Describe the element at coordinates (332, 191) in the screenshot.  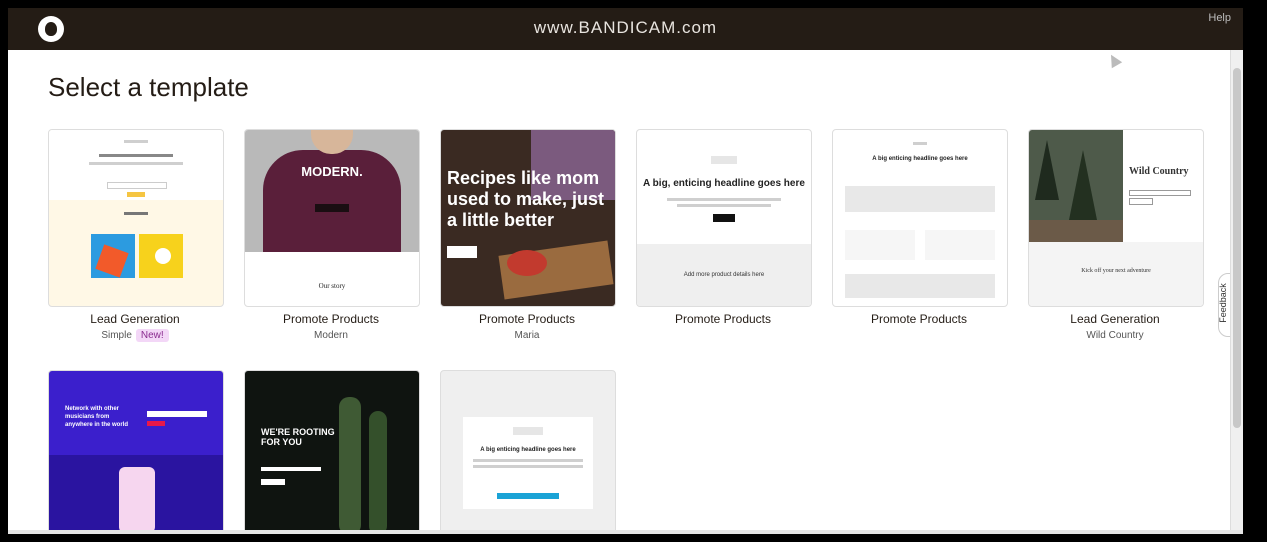
I see `preview-photo` at that location.